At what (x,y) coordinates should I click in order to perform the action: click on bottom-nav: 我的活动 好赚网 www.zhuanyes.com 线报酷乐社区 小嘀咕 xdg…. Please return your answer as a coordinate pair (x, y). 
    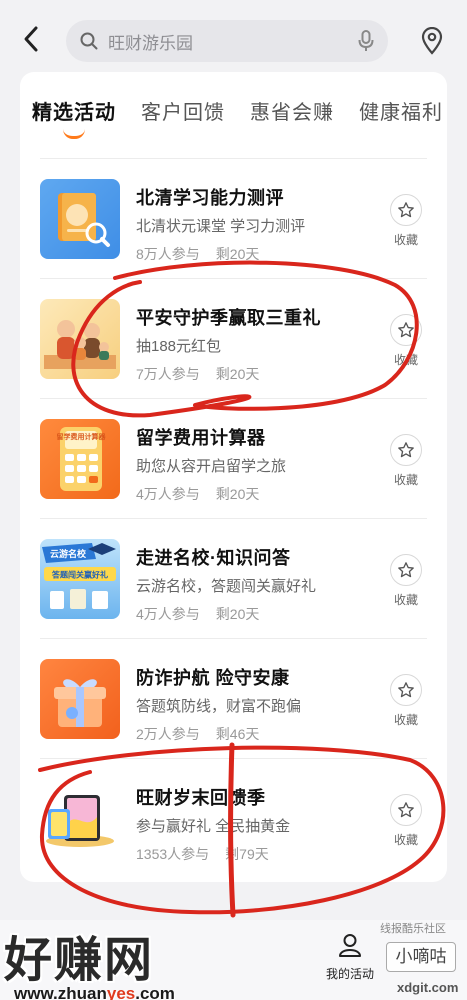
    Looking at the image, I should click on (233, 960).